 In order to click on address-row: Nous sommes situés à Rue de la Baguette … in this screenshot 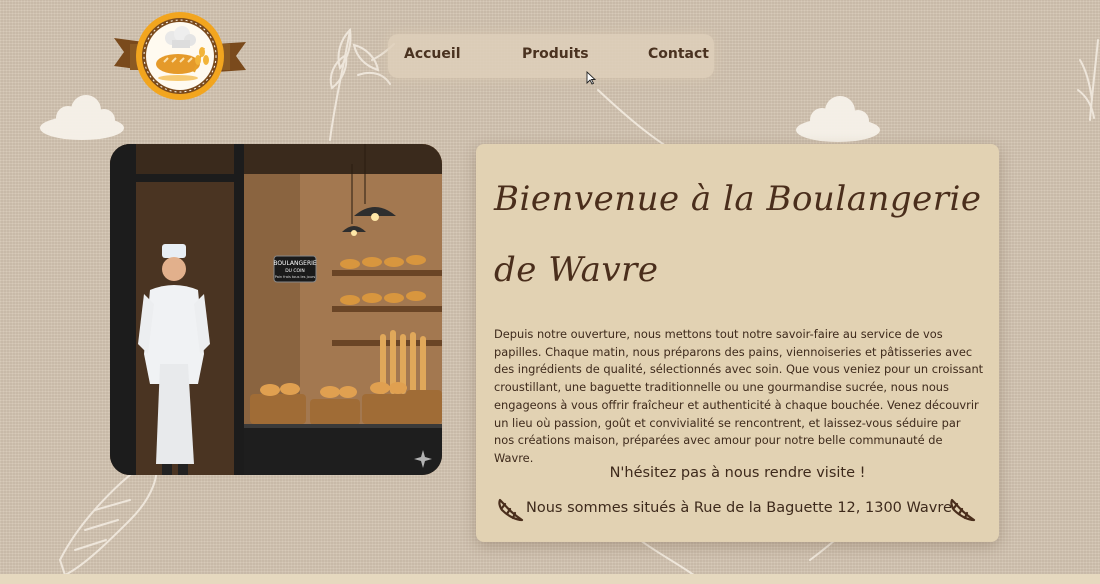, I will do `click(737, 510)`.